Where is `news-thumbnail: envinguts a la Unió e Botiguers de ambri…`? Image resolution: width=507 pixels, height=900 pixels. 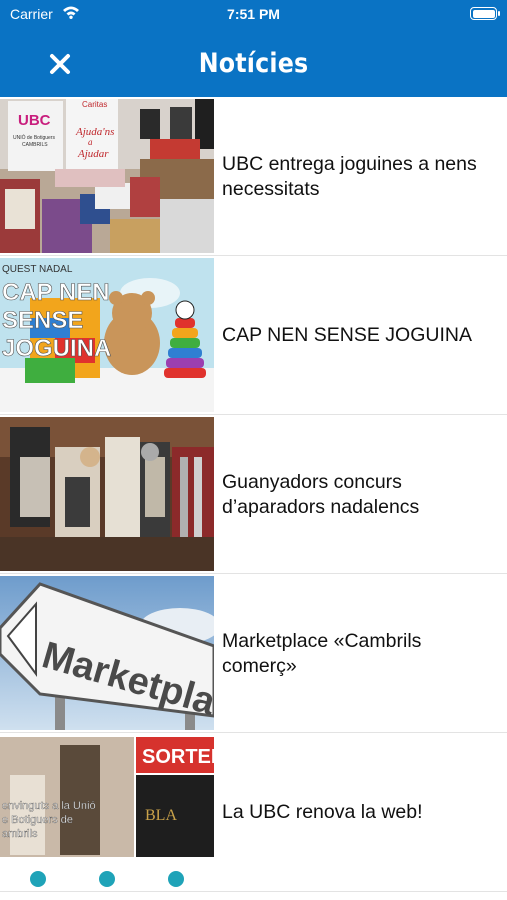
news-thumbnail: envinguts a la Unió e Botiguers de ambri… is located at coordinates (107, 812).